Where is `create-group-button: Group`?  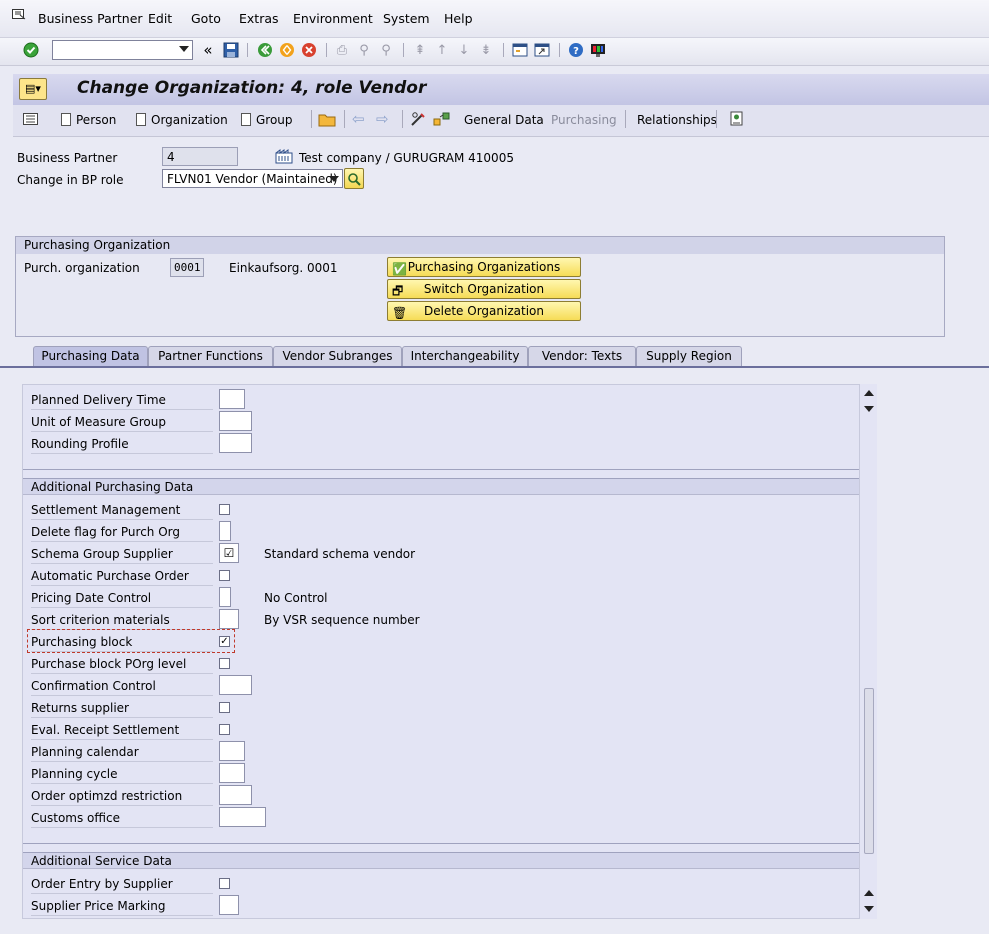
create-group-button: Group is located at coordinates (267, 120).